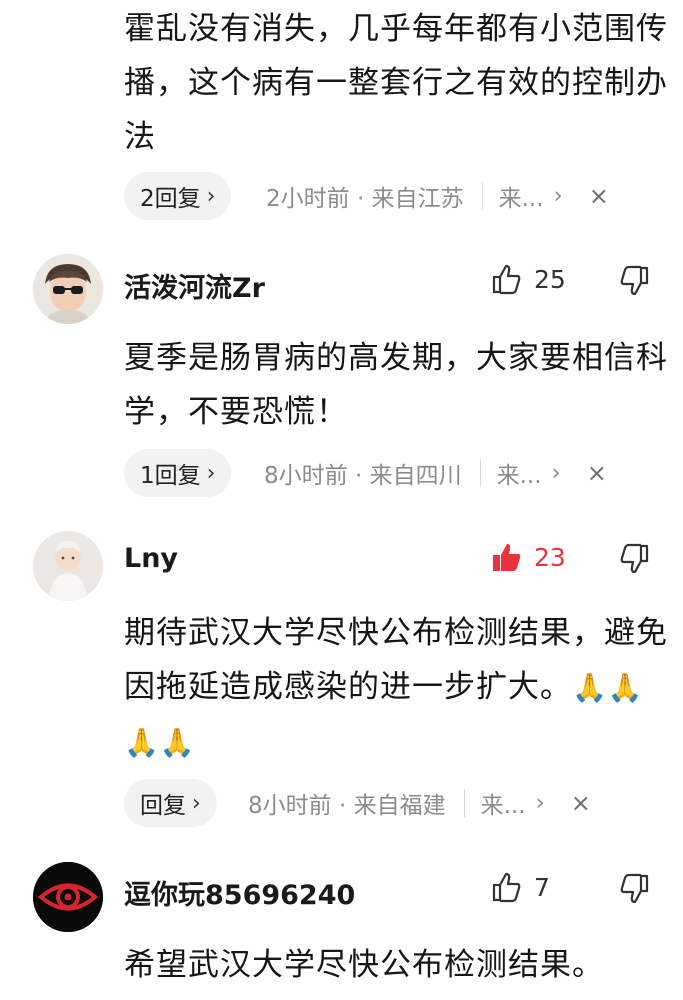  What do you see at coordinates (550, 557) in the screenshot?
I see `like-count: 23` at bounding box center [550, 557].